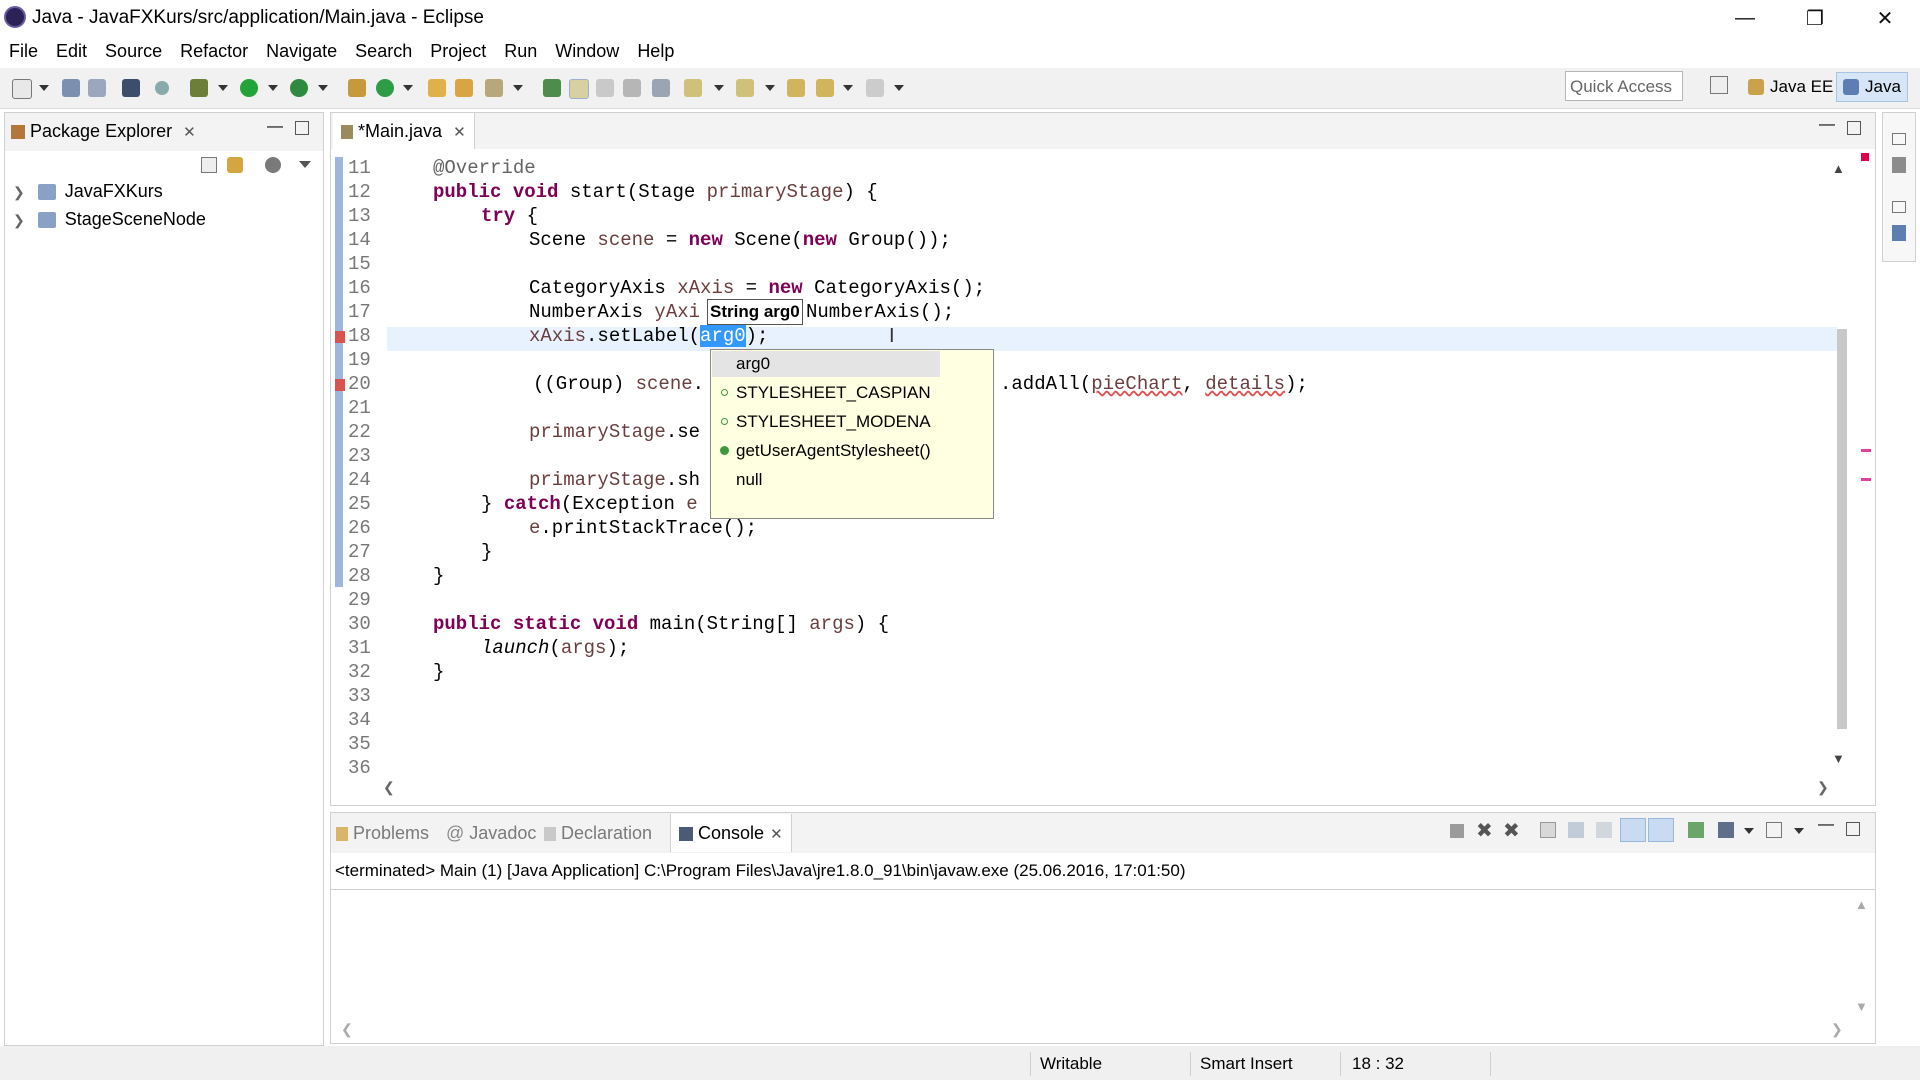  Describe the element at coordinates (1576, 830) in the screenshot. I see `scroll-lock-icon` at that location.